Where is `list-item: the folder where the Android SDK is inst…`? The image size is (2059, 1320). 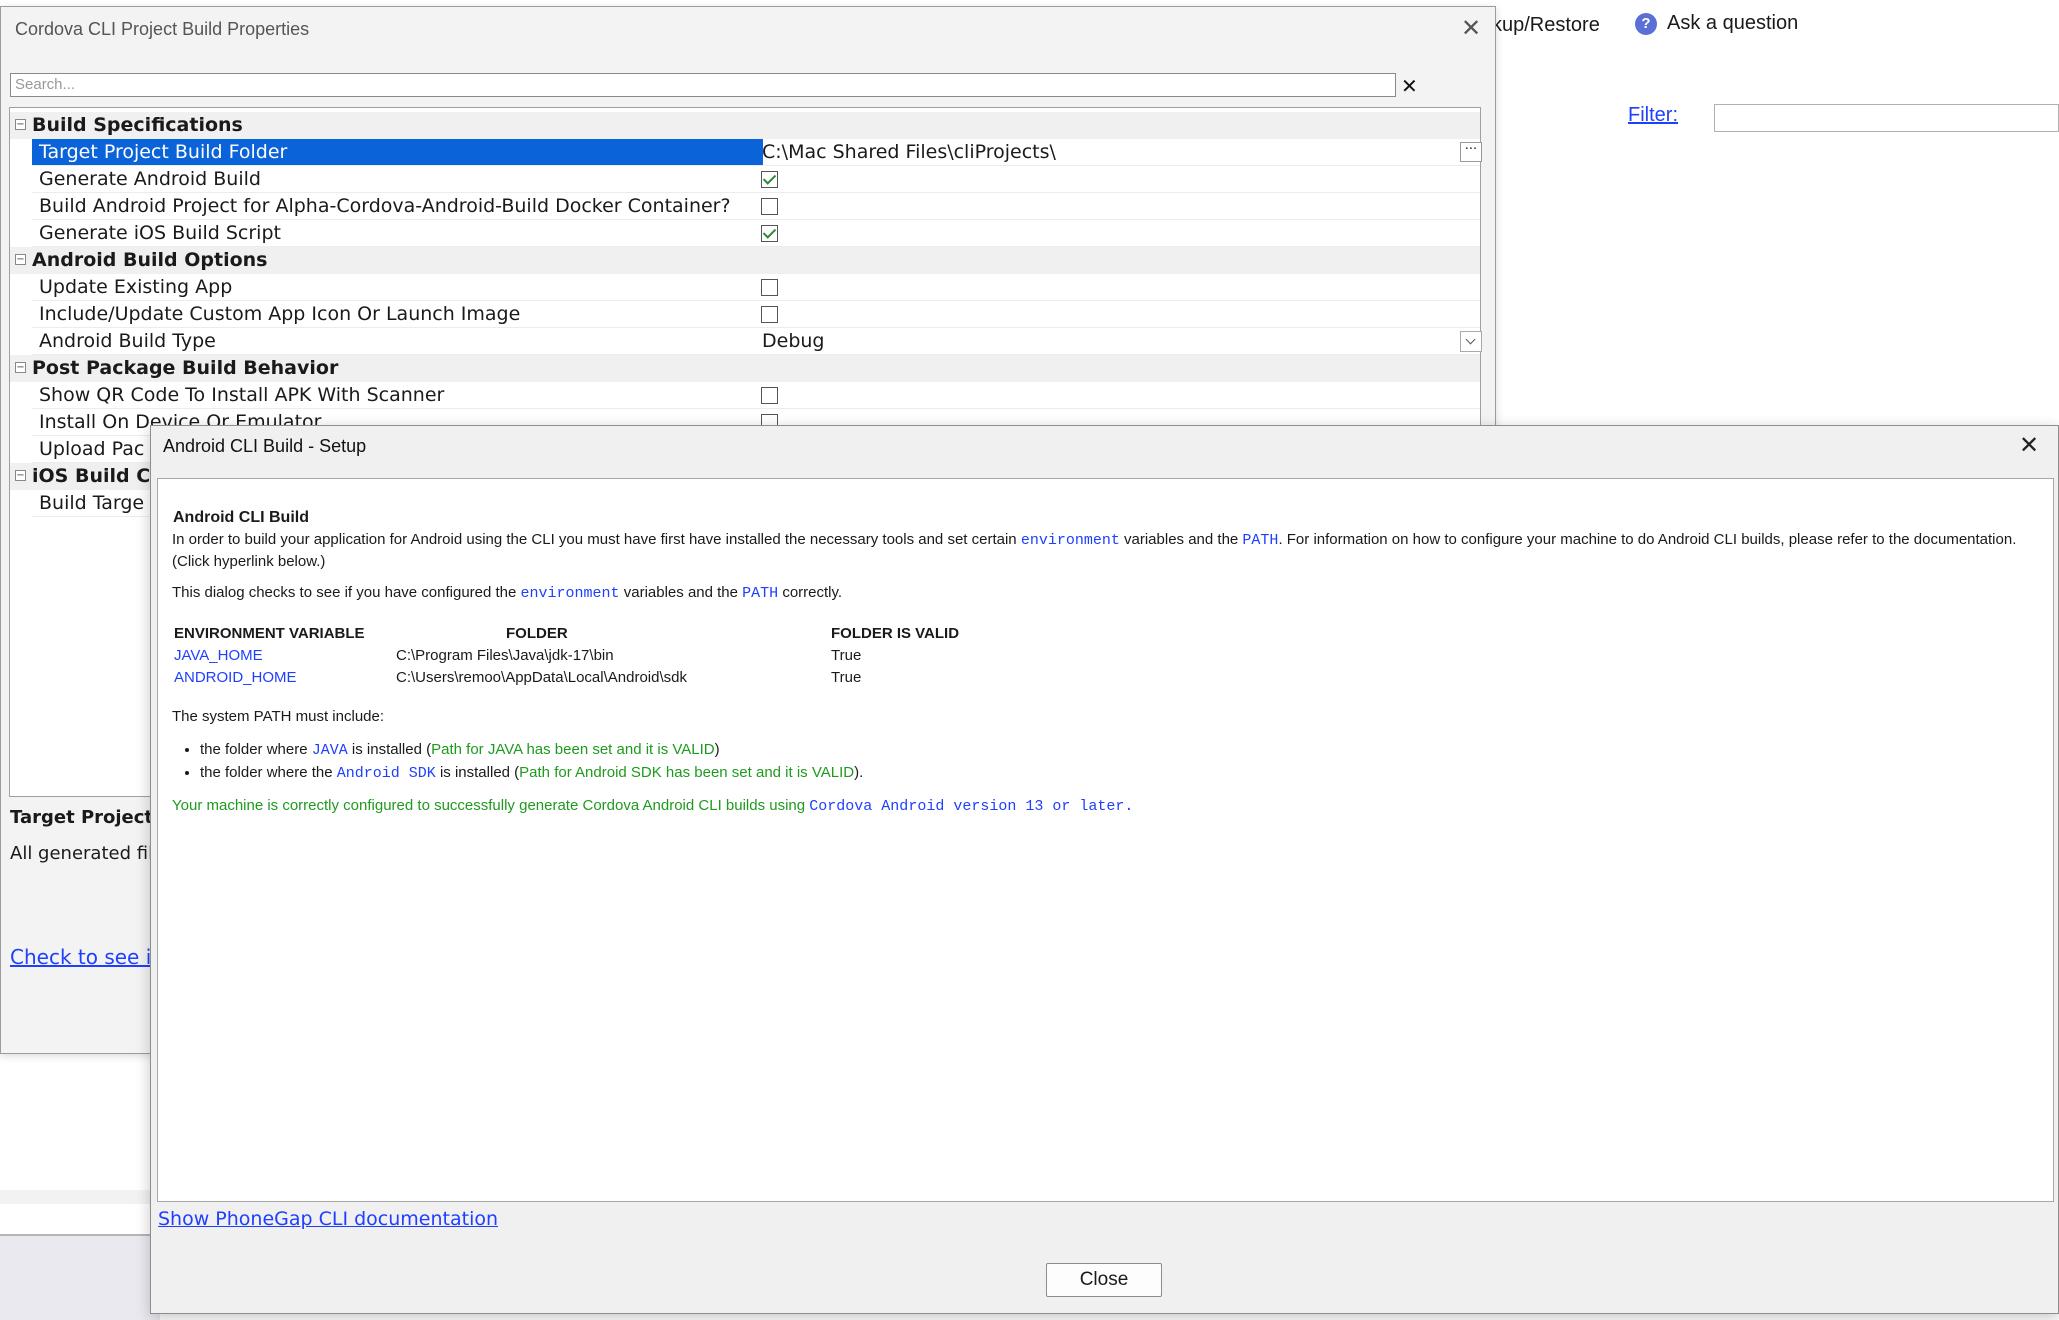
list-item: the folder where the Android SDK is inst… is located at coordinates (531, 773).